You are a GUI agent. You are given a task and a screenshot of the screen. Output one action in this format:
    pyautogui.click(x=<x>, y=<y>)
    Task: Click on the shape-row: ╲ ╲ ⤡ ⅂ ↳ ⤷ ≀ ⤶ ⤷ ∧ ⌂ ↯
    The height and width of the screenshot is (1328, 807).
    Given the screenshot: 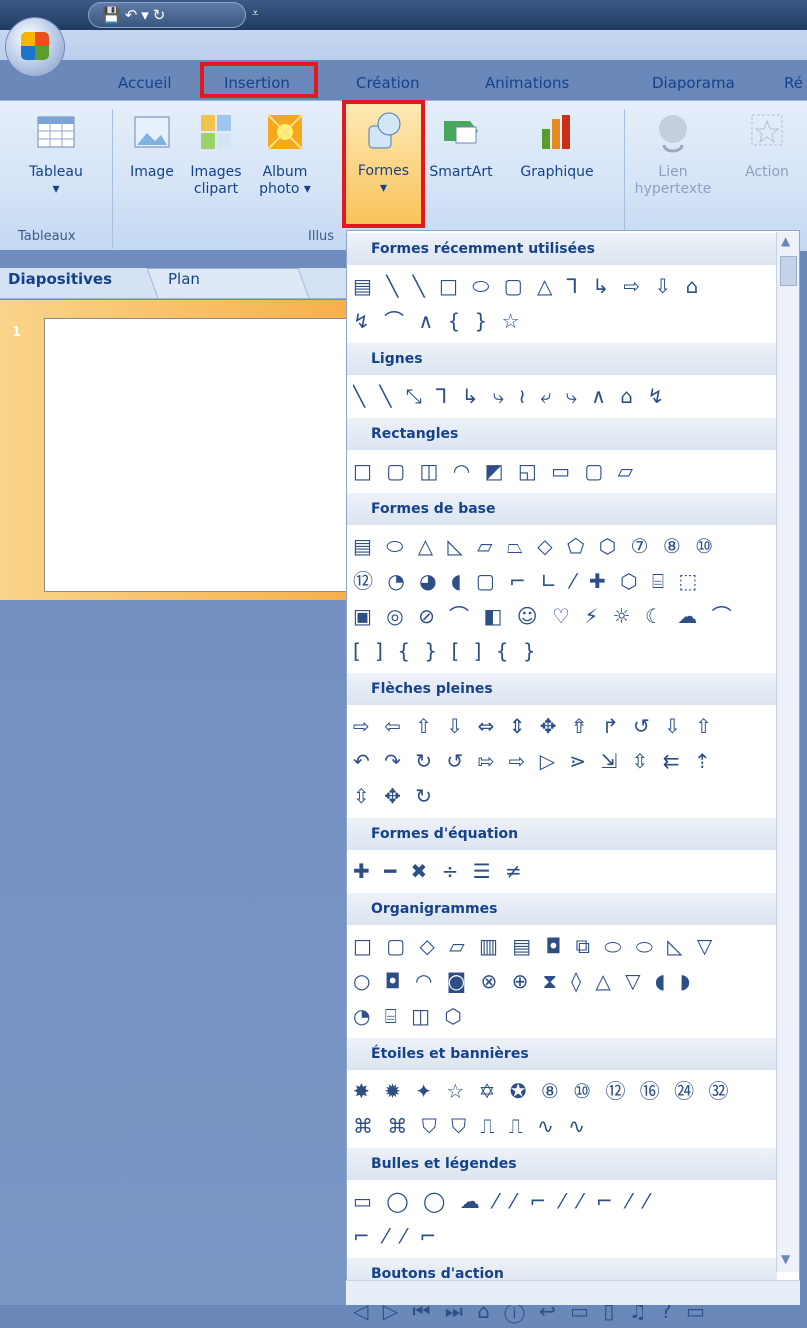 What is the action you would take?
    pyautogui.click(x=563, y=396)
    